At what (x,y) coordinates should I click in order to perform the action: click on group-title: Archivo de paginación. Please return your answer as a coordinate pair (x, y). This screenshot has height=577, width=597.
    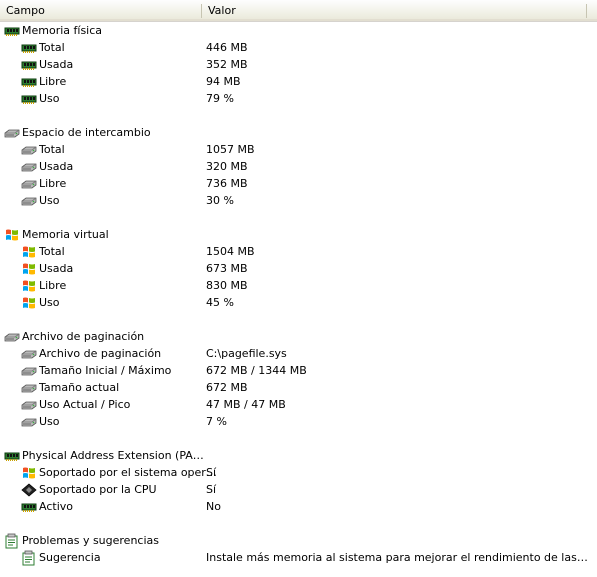
    Looking at the image, I should click on (83, 336).